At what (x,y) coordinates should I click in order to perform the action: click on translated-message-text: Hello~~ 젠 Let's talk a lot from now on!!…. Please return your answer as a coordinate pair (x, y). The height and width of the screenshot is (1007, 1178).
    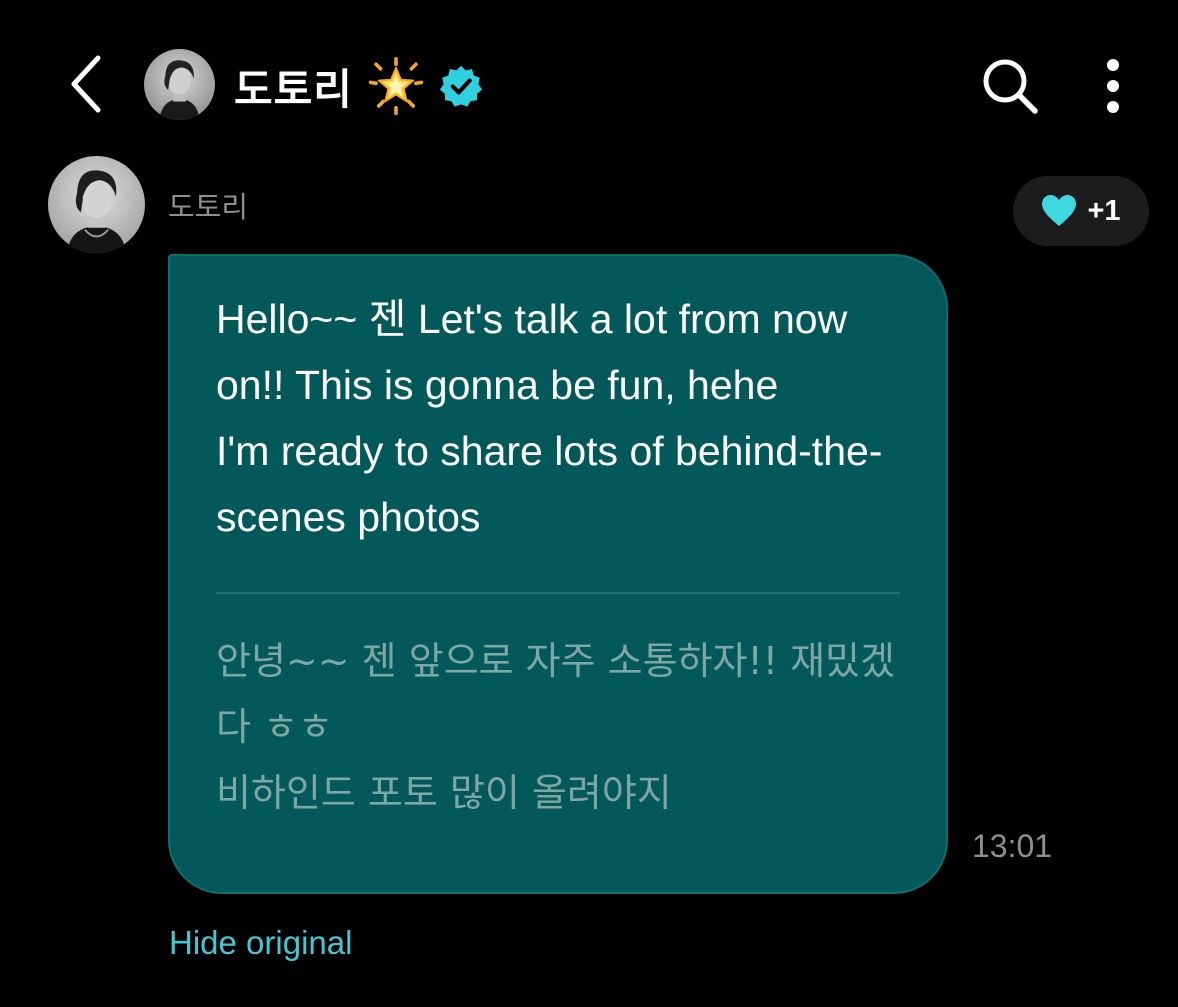
    Looking at the image, I should click on (549, 418).